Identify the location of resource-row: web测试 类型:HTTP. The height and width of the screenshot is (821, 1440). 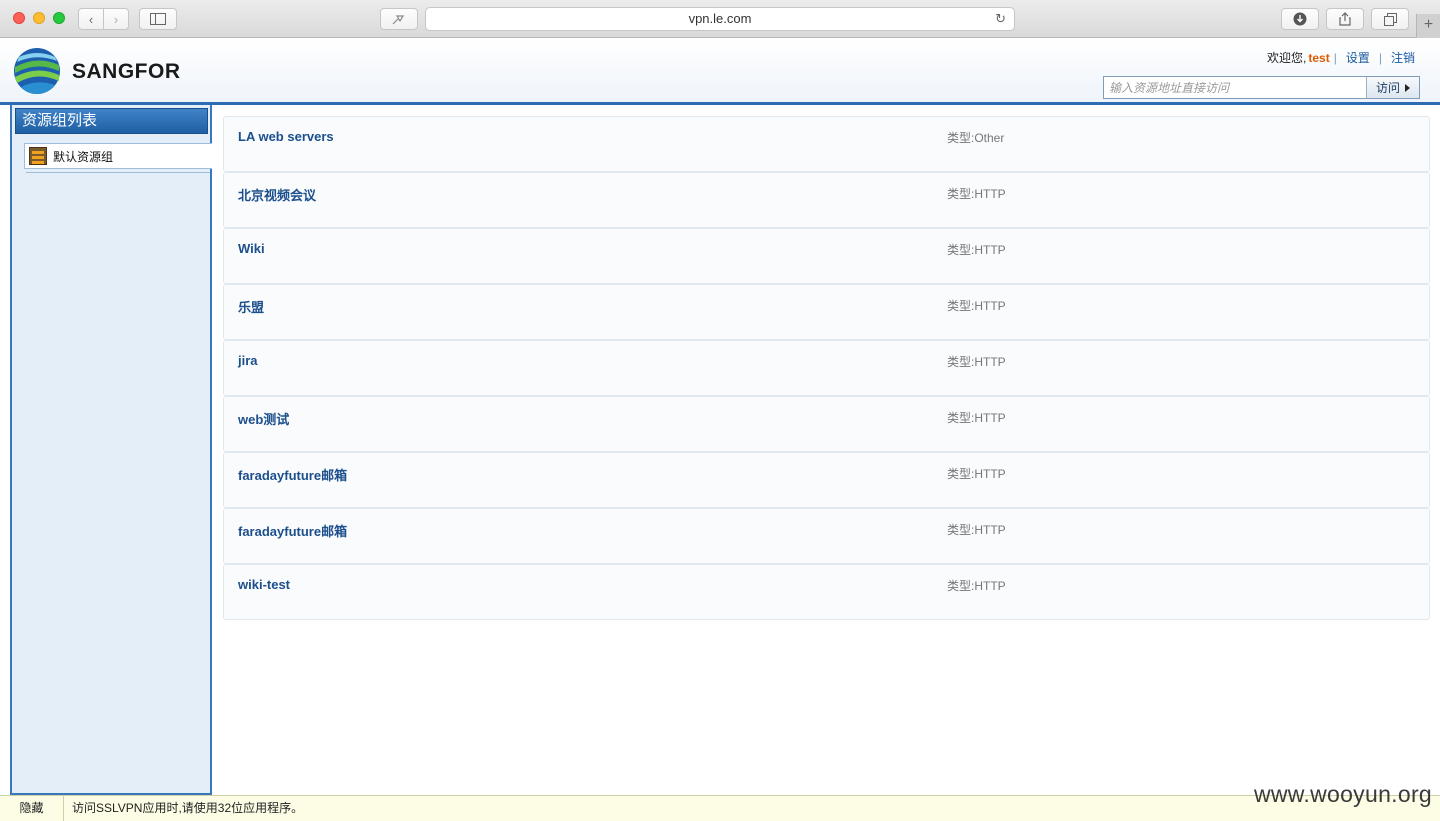
(826, 424).